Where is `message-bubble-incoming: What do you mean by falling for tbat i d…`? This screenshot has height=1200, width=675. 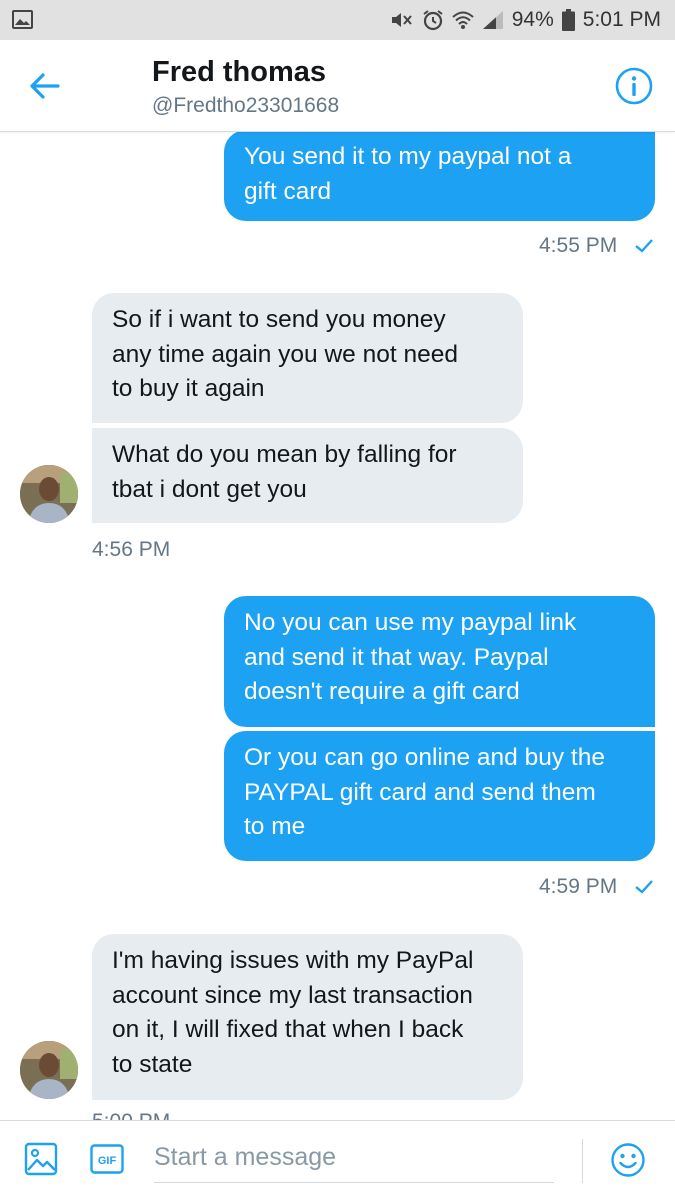
message-bubble-incoming: What do you mean by falling for tbat i d… is located at coordinates (307, 475).